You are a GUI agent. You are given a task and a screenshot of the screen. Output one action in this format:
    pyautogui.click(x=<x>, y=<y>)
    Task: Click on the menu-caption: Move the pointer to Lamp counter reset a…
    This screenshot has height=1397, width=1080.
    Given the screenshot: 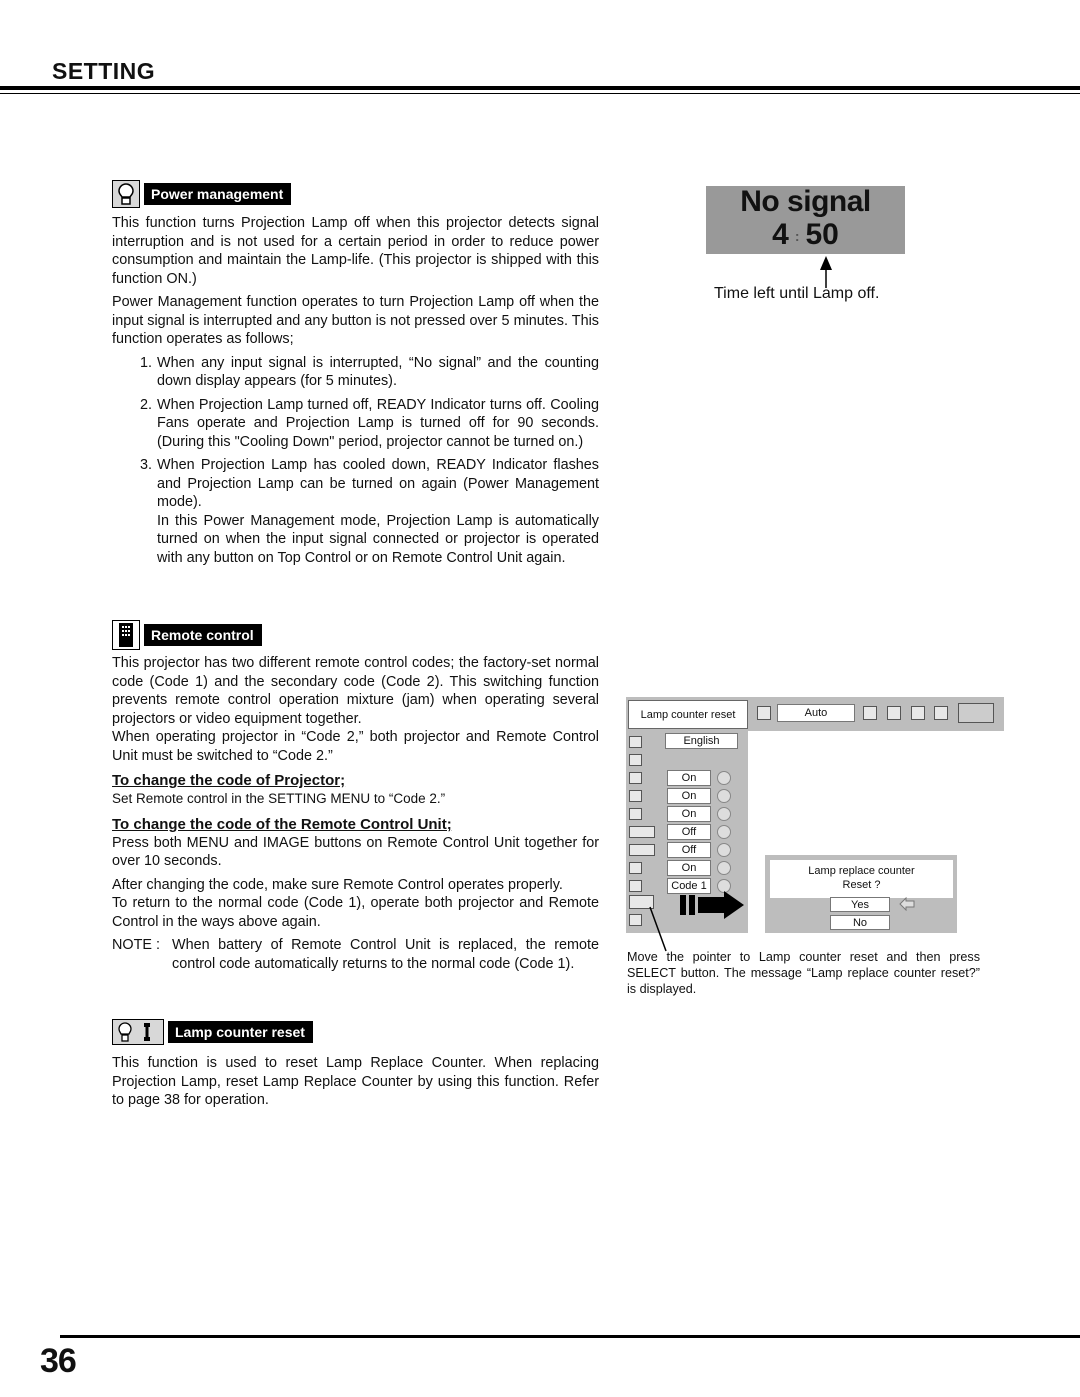 What is the action you would take?
    pyautogui.click(x=803, y=973)
    